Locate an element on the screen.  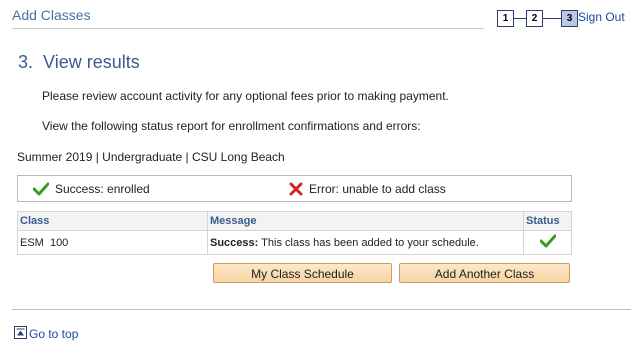
go-to-top-label: Go to top is located at coordinates (53, 334).